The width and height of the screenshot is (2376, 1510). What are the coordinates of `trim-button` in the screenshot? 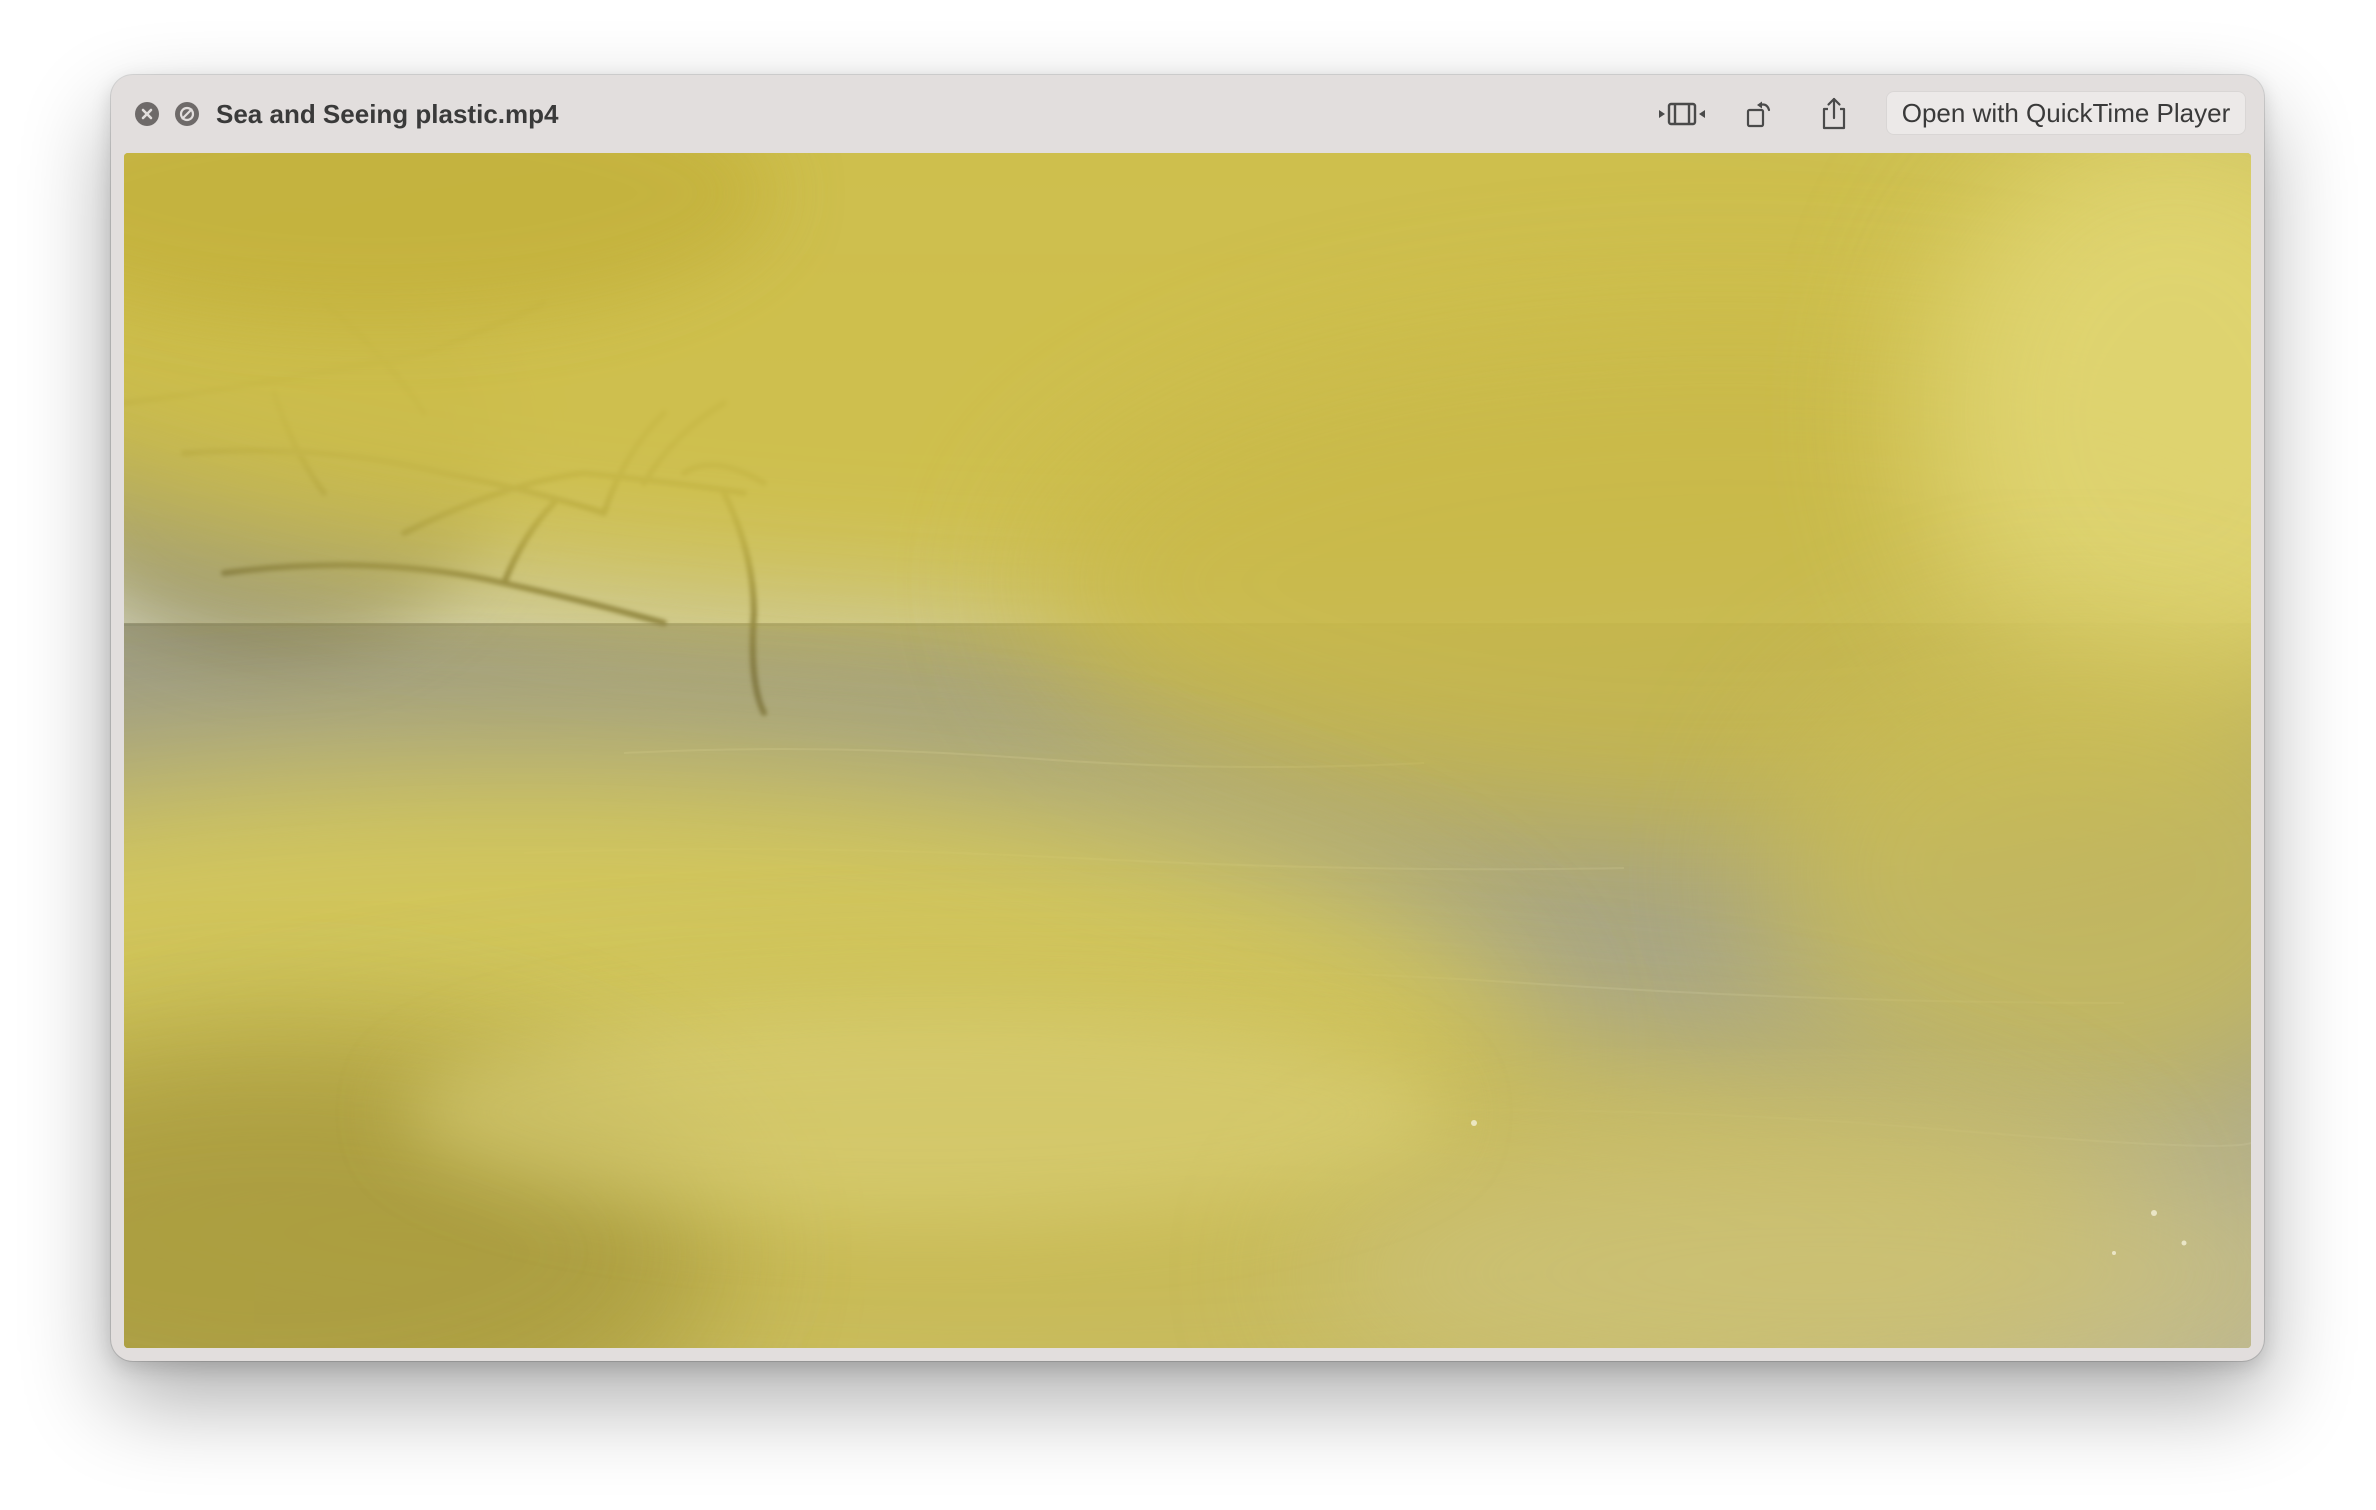 It's located at (1682, 114).